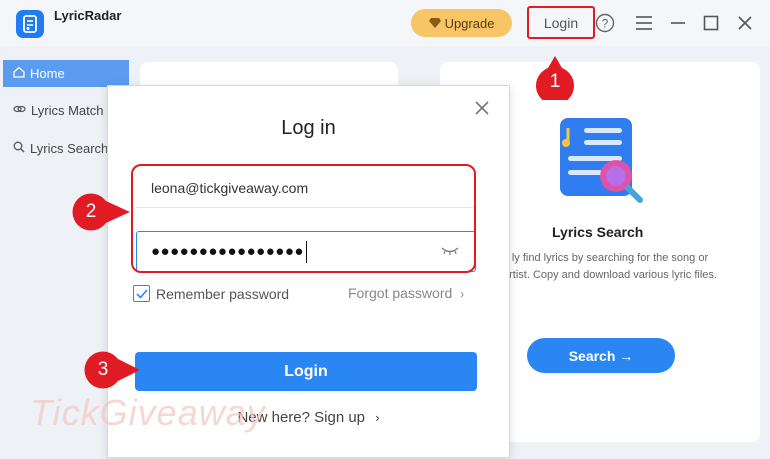 This screenshot has height=459, width=770. What do you see at coordinates (306, 371) in the screenshot?
I see `login-button: Login` at bounding box center [306, 371].